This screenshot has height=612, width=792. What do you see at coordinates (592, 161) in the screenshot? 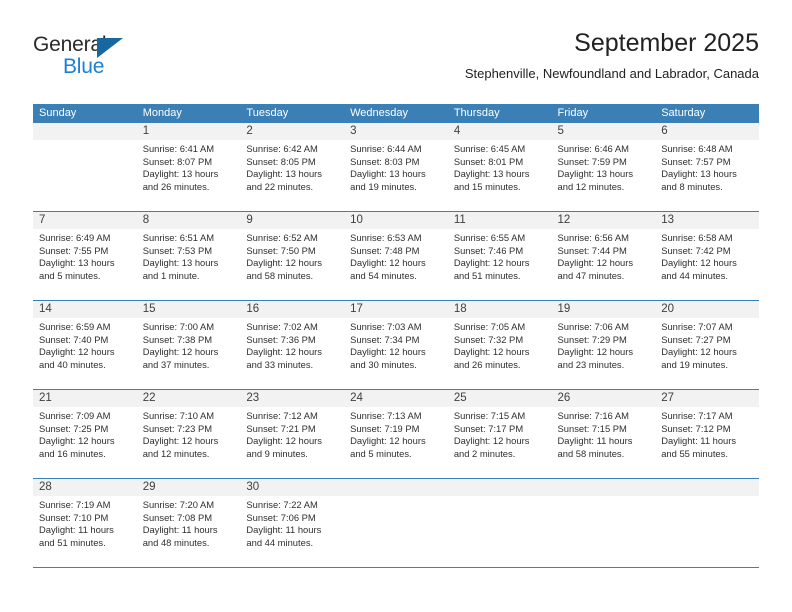
I see `sunset-text: Sunset: 7:59 PM` at bounding box center [592, 161].